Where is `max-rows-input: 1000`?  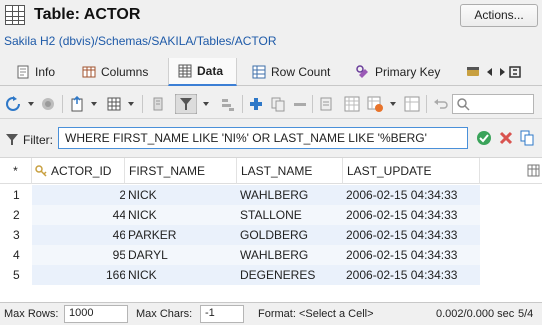 max-rows-input: 1000 is located at coordinates (96, 314).